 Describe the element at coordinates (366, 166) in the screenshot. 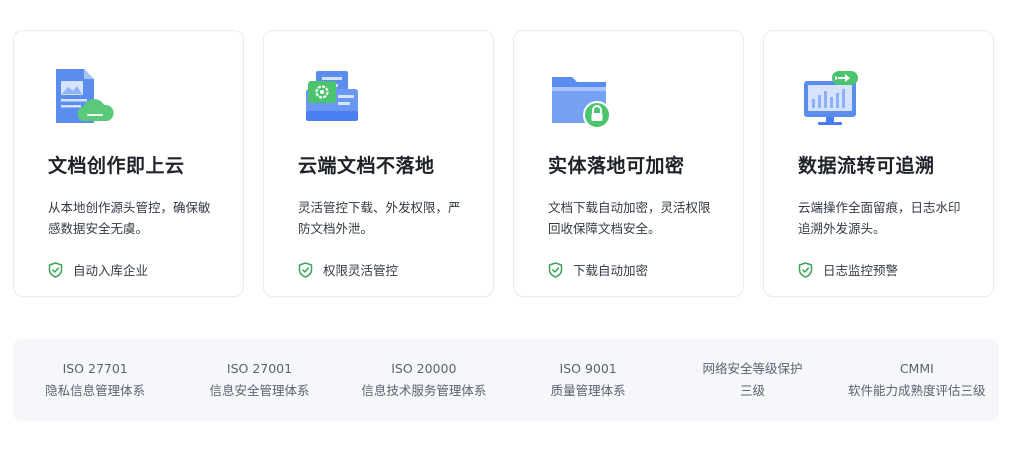

I see `card-title: 云端文档不落地` at that location.